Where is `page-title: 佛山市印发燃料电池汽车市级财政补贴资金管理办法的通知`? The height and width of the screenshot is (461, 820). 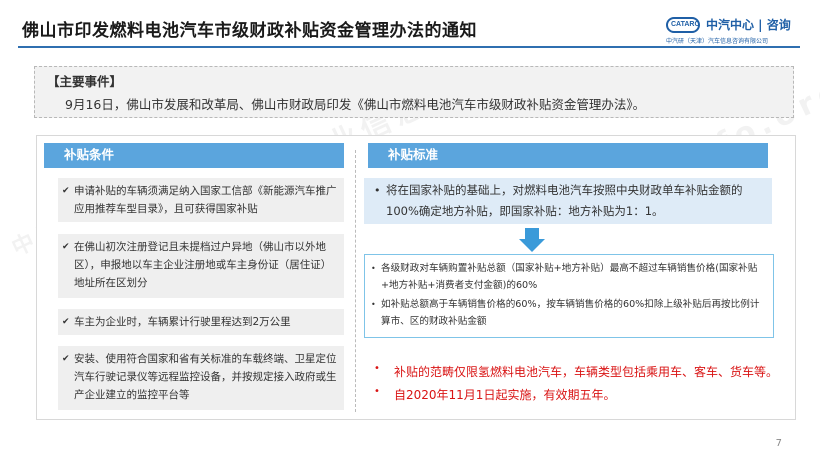 page-title: 佛山市印发燃料电池汽车市级财政补贴资金管理办法的通知 is located at coordinates (249, 31).